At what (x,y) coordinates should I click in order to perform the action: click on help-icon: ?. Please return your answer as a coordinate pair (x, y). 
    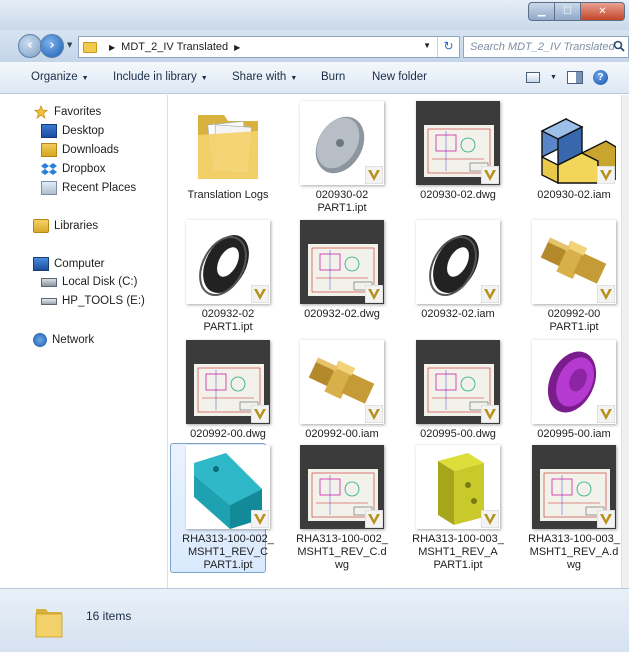
    Looking at the image, I should click on (600, 77).